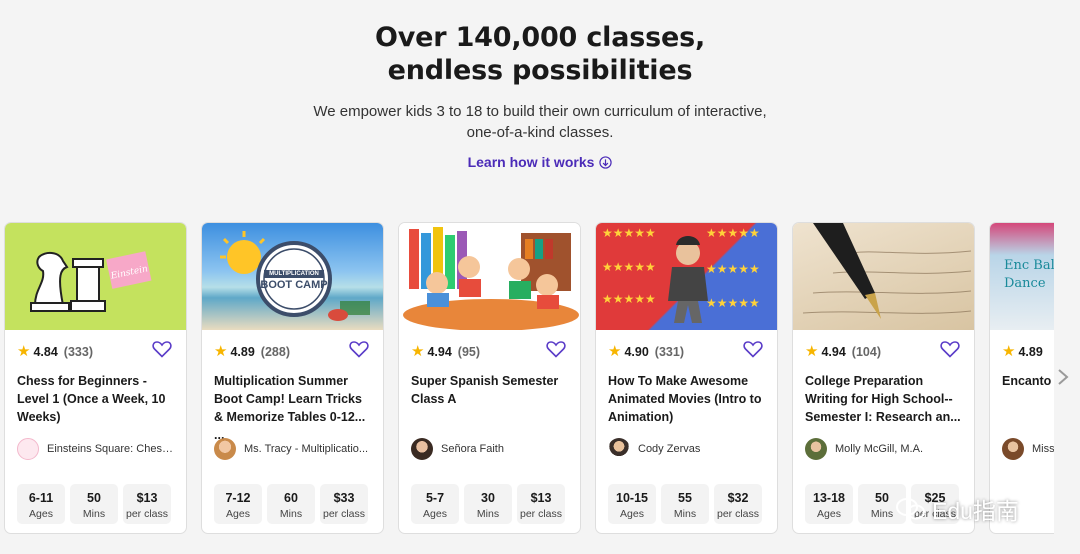 The image size is (1080, 554). Describe the element at coordinates (78, 352) in the screenshot. I see `review-count: (333)` at that location.